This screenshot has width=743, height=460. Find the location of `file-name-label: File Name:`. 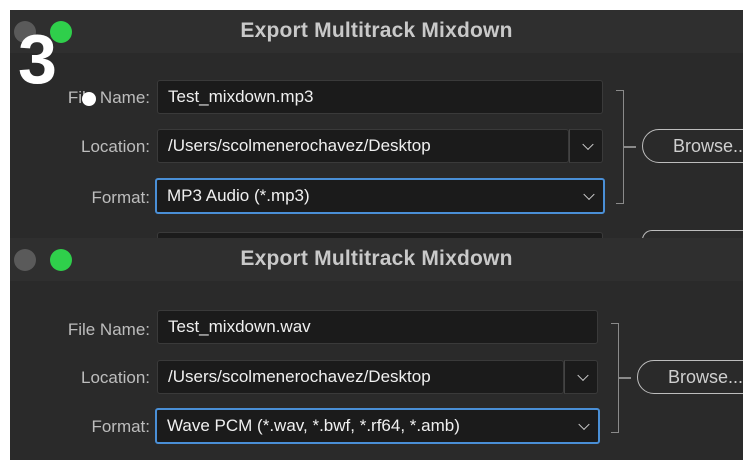

file-name-label: File Name: is located at coordinates (108, 329).